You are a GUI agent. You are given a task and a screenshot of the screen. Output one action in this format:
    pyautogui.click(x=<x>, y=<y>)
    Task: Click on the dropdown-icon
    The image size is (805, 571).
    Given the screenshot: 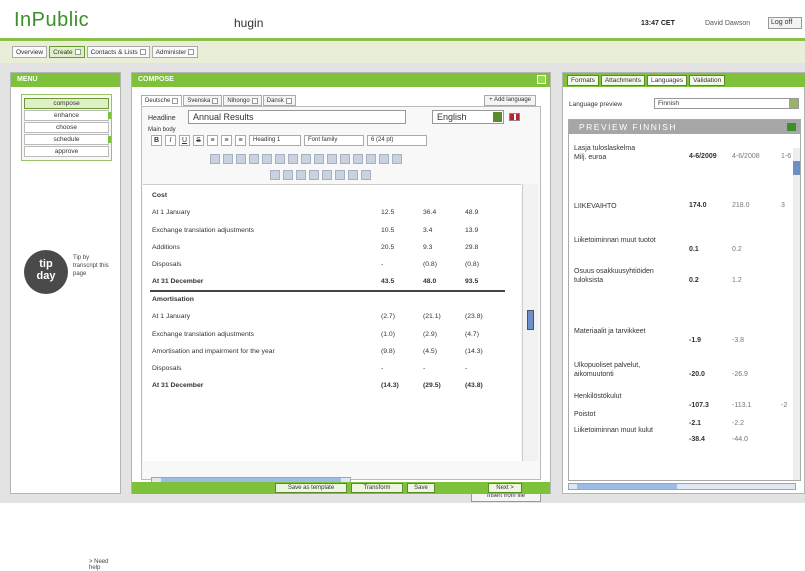 What is the action you would take?
    pyautogui.click(x=191, y=52)
    